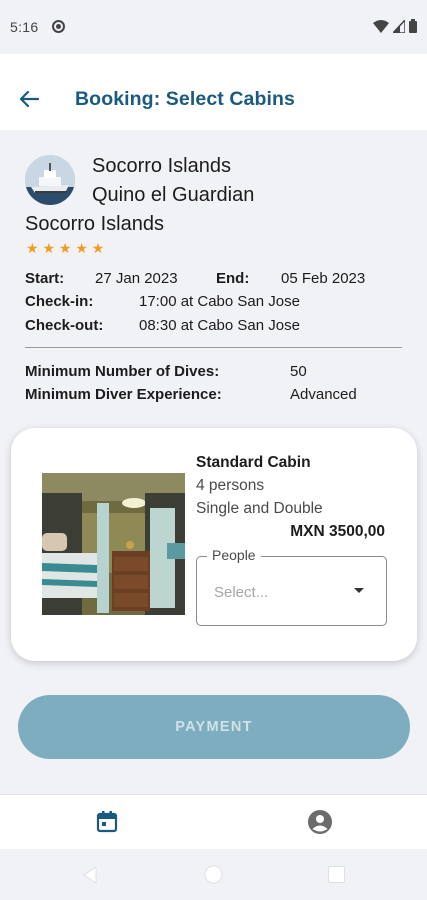 The width and height of the screenshot is (427, 900). Describe the element at coordinates (230, 485) in the screenshot. I see `cabin-capacity: 4 persons` at that location.